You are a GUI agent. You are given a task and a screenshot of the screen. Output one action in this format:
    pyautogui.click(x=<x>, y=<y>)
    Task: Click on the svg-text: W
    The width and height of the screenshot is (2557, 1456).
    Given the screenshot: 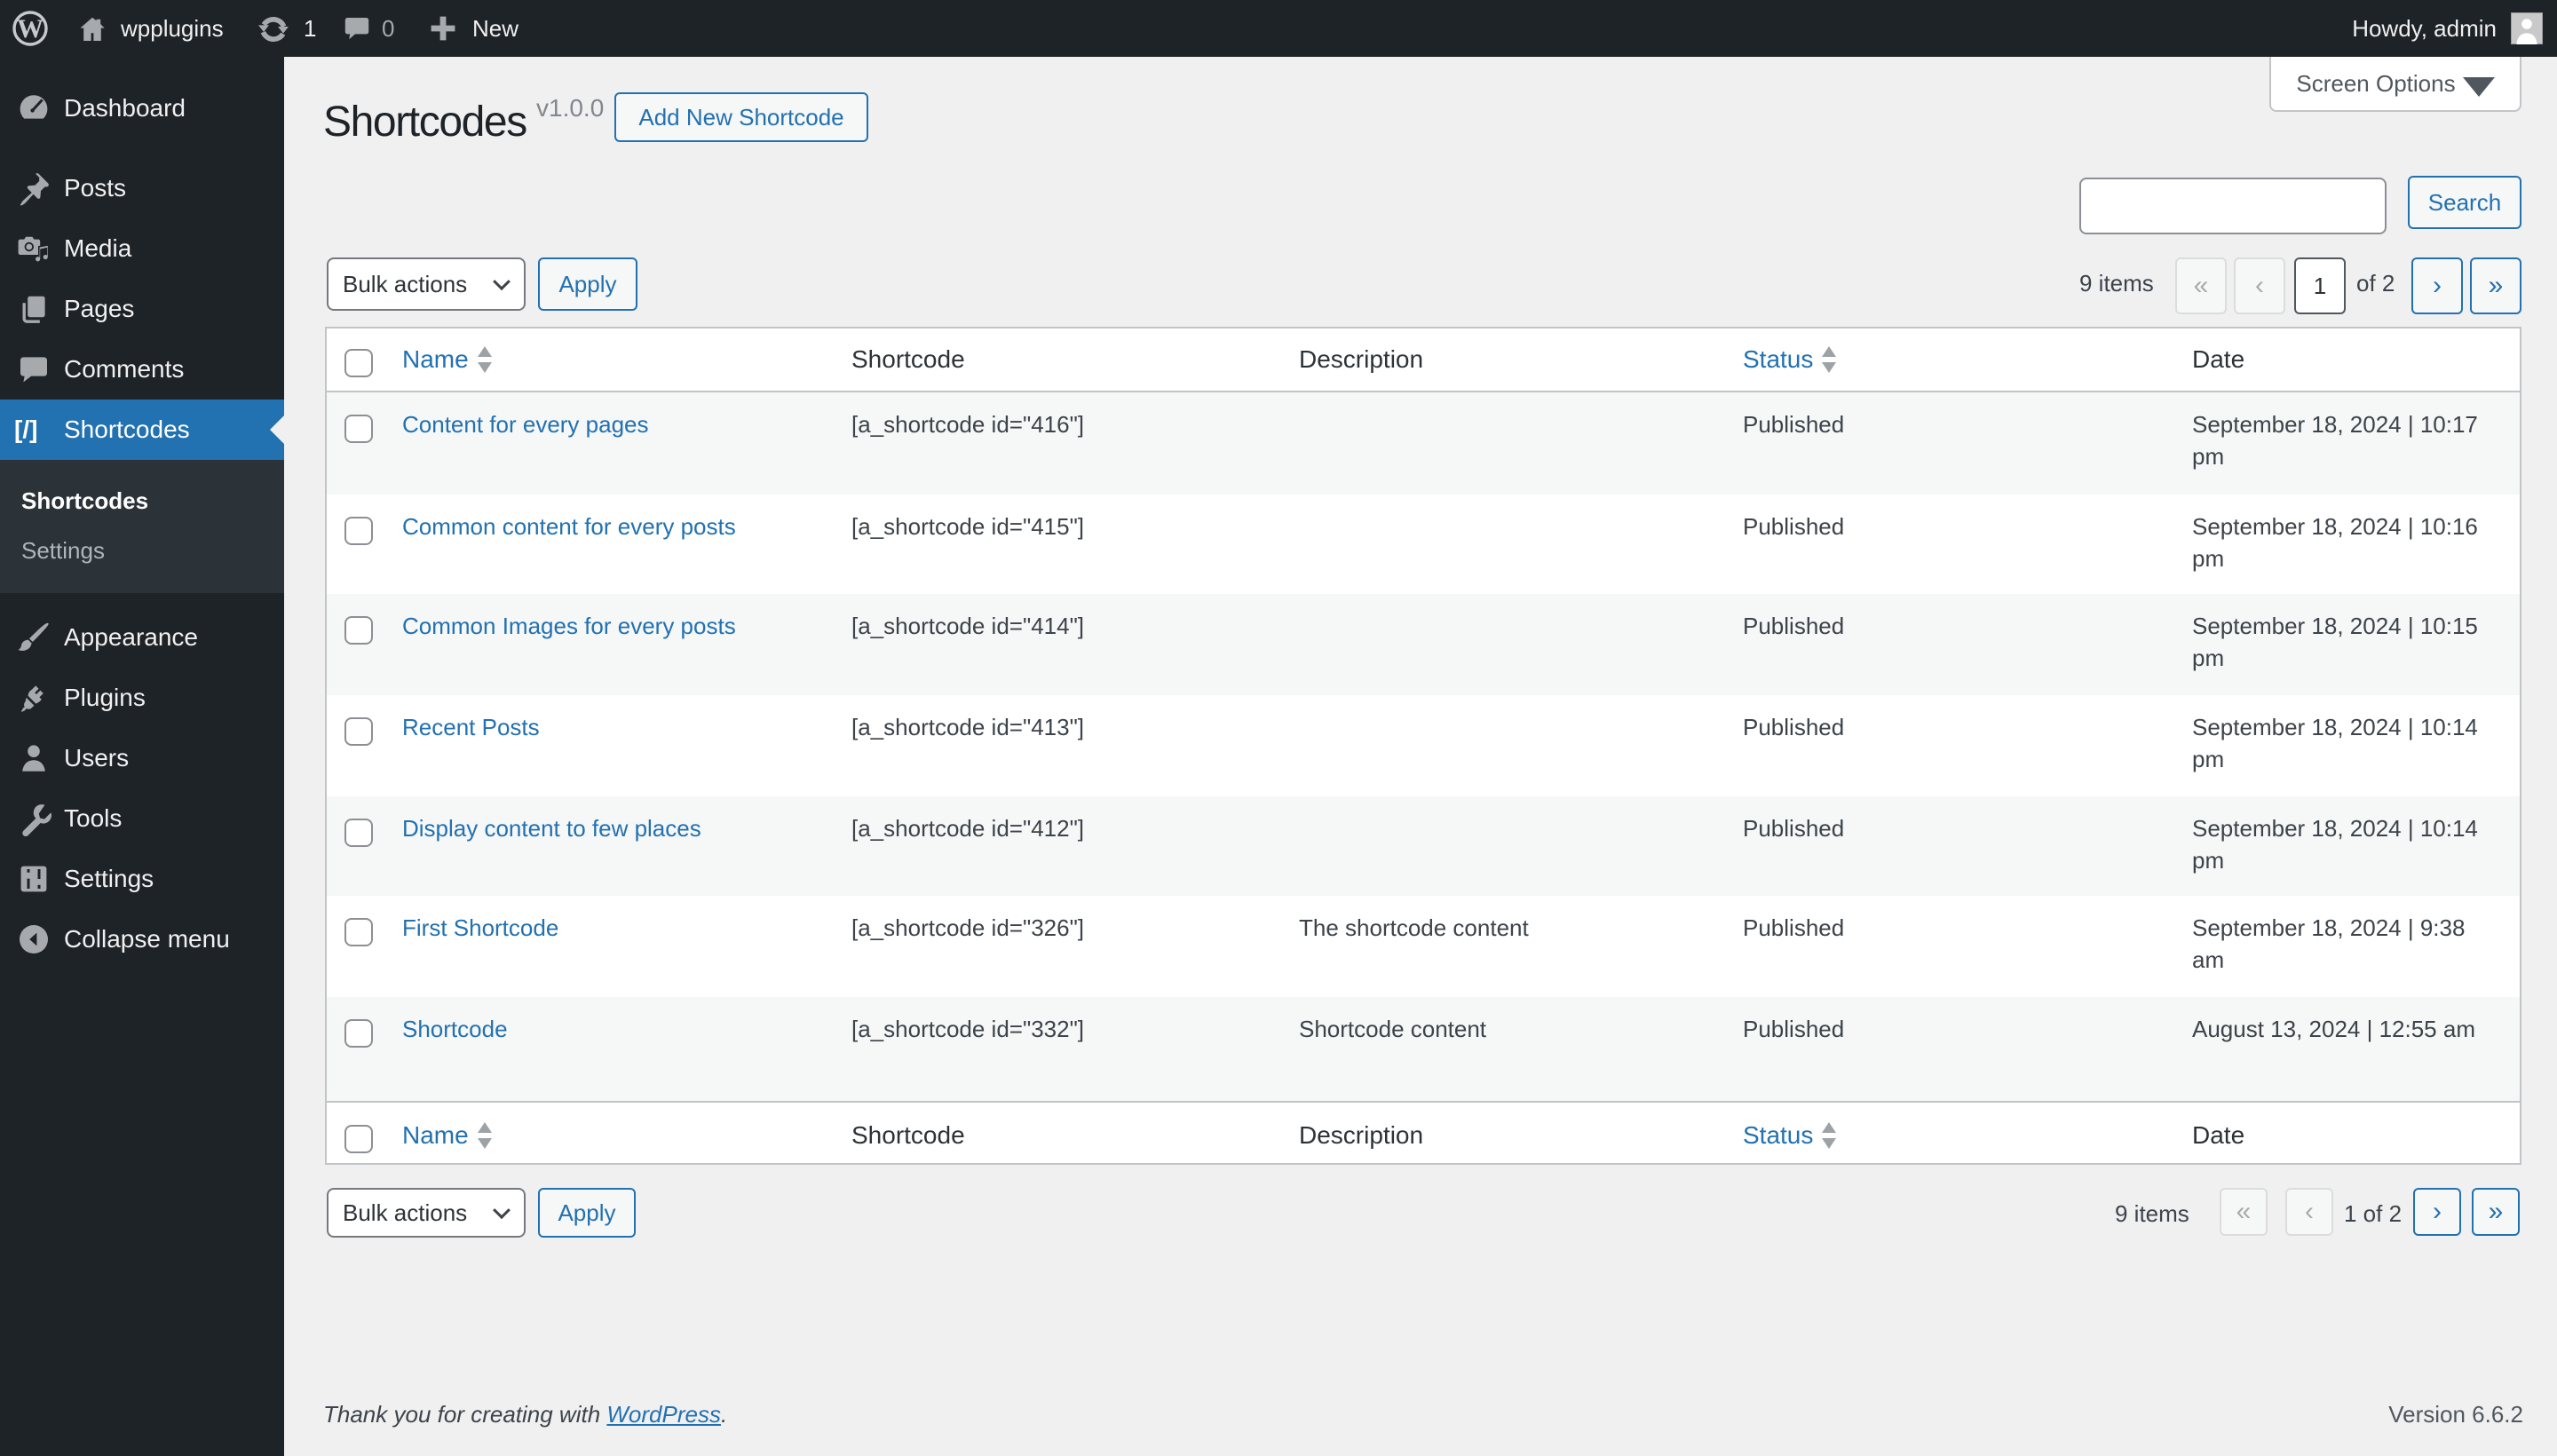 What is the action you would take?
    pyautogui.click(x=30, y=29)
    